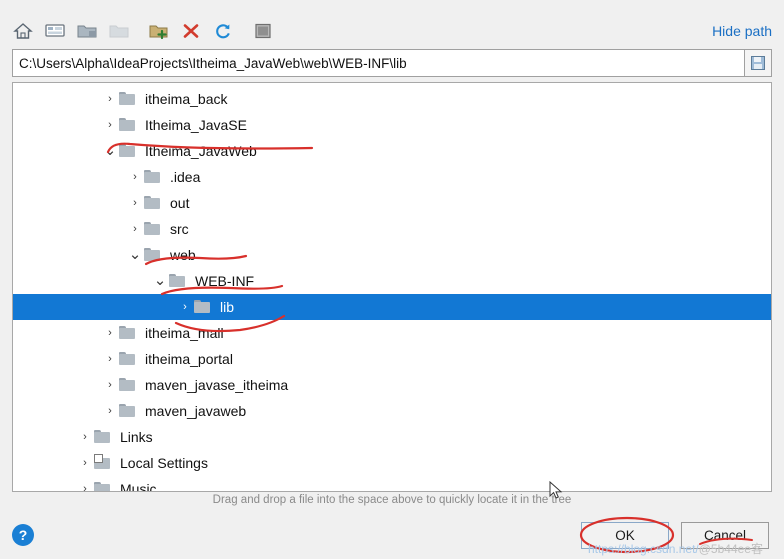 The width and height of the screenshot is (784, 559). I want to click on tree-node: ⌄ web, so click(392, 255).